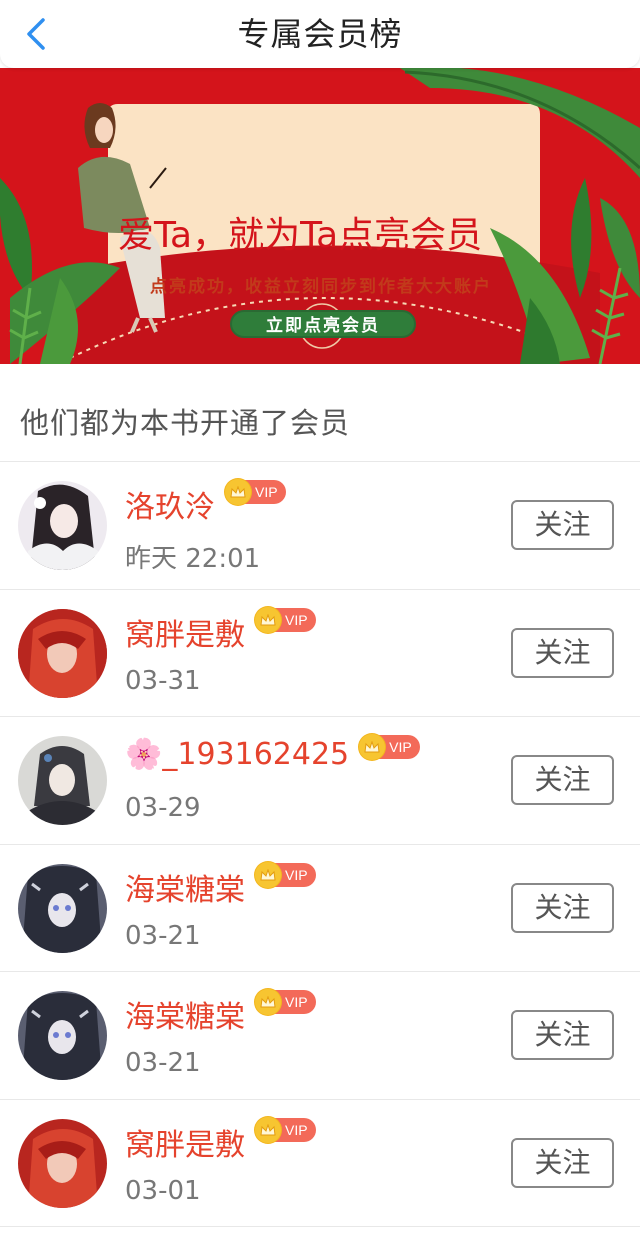  I want to click on list-item: 窝胖是敷 VIP 03-31 关注, so click(320, 653).